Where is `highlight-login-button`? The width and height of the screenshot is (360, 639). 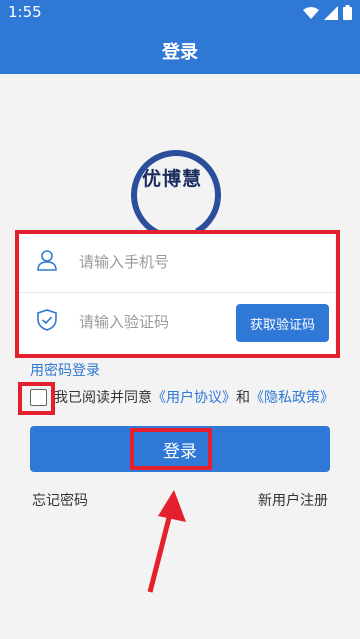 highlight-login-button is located at coordinates (171, 449).